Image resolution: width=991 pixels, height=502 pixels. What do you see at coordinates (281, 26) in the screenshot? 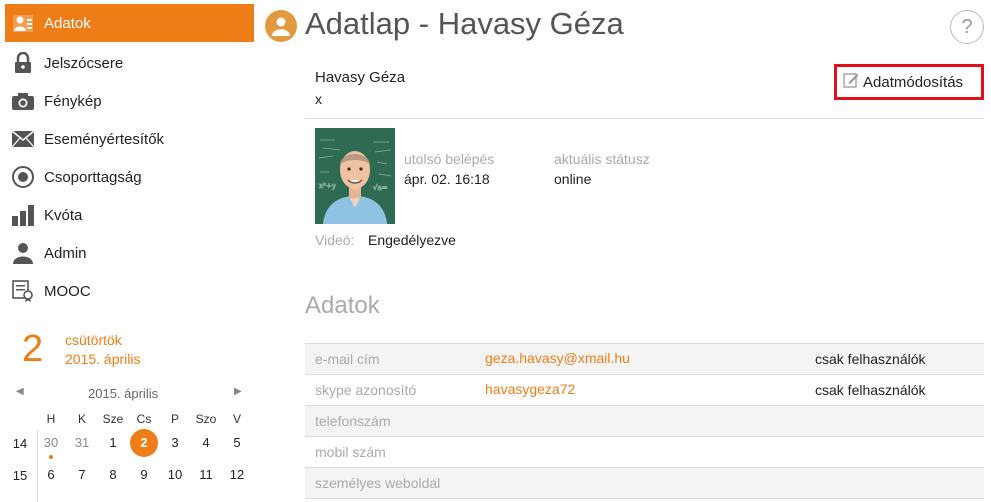
I see `user-avatar-icon` at bounding box center [281, 26].